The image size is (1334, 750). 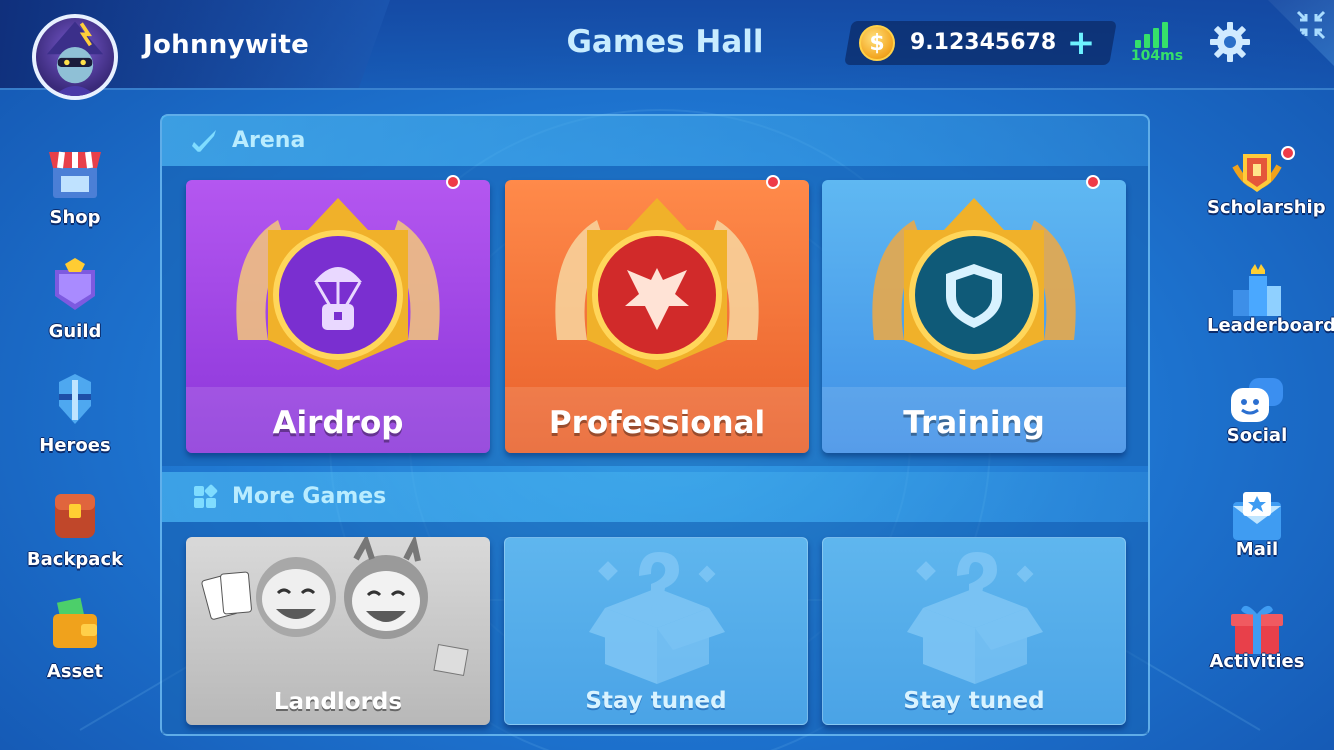 I want to click on username: Johnnywite, so click(x=226, y=45).